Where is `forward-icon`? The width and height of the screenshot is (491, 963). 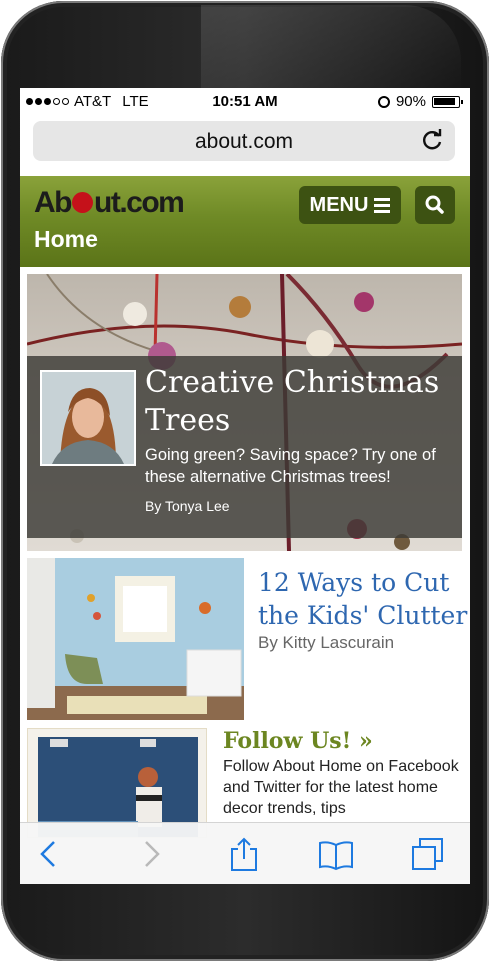
forward-icon is located at coordinates (150, 854).